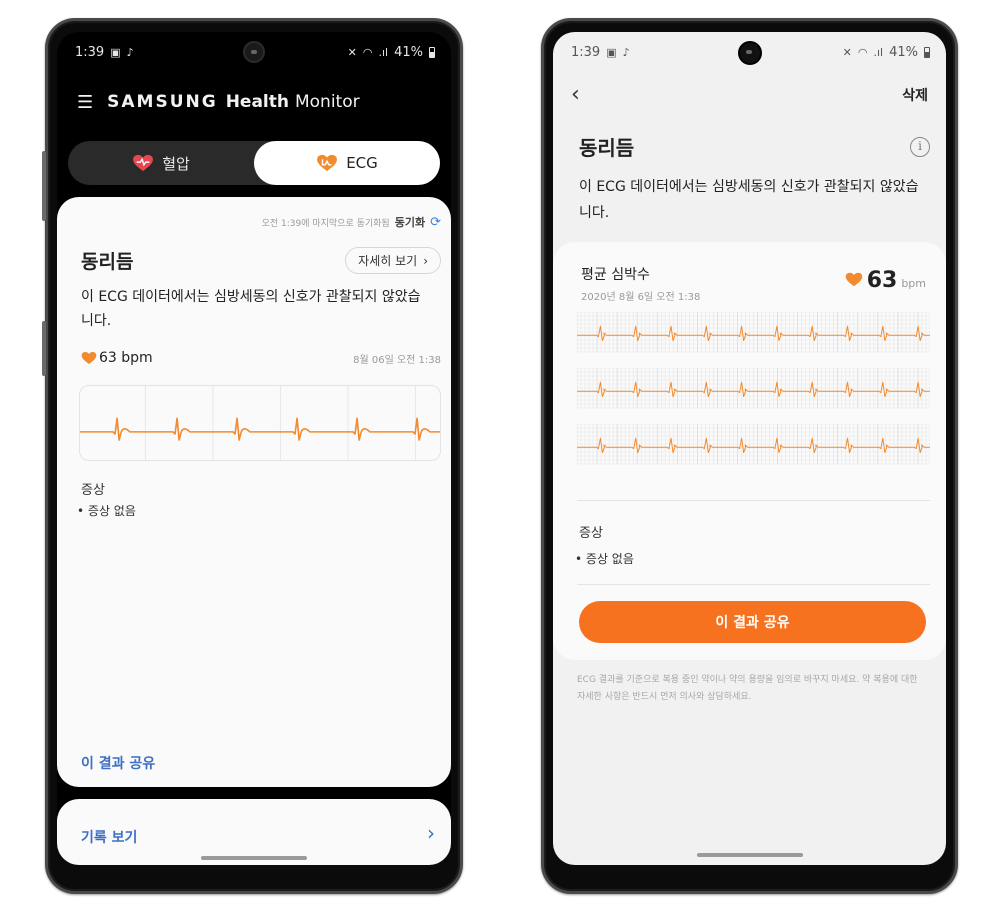  Describe the element at coordinates (85, 102) in the screenshot. I see `menu-icon: ☰` at that location.